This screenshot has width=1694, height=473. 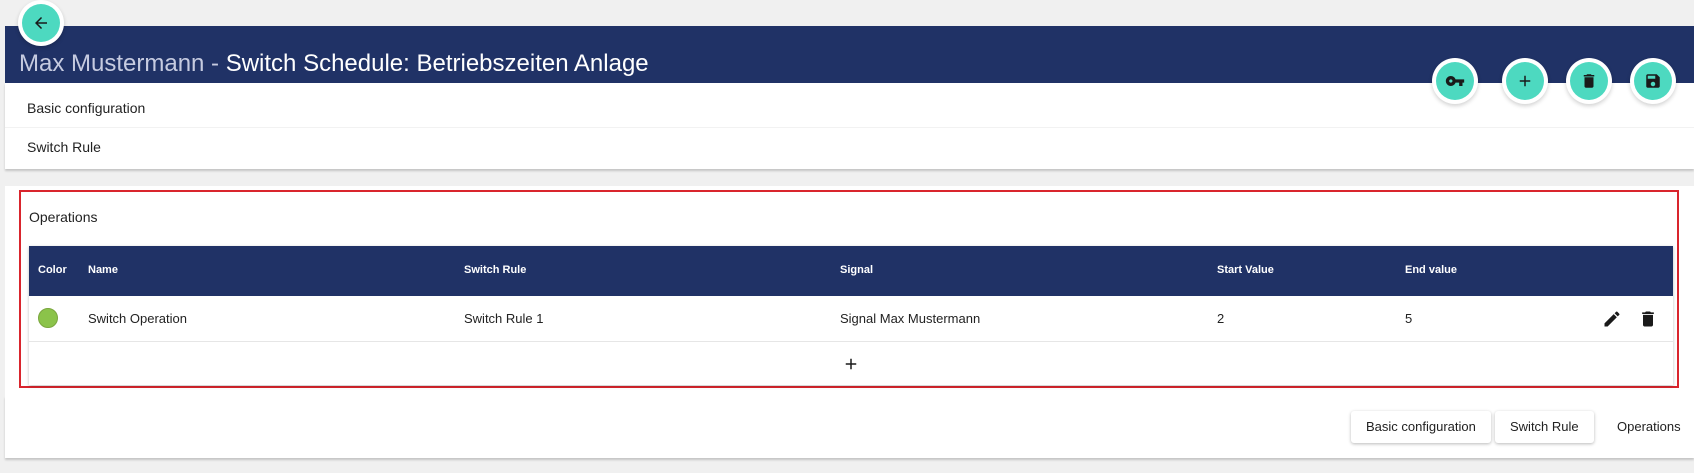 What do you see at coordinates (1409, 318) in the screenshot?
I see `cell-end-value: 5` at bounding box center [1409, 318].